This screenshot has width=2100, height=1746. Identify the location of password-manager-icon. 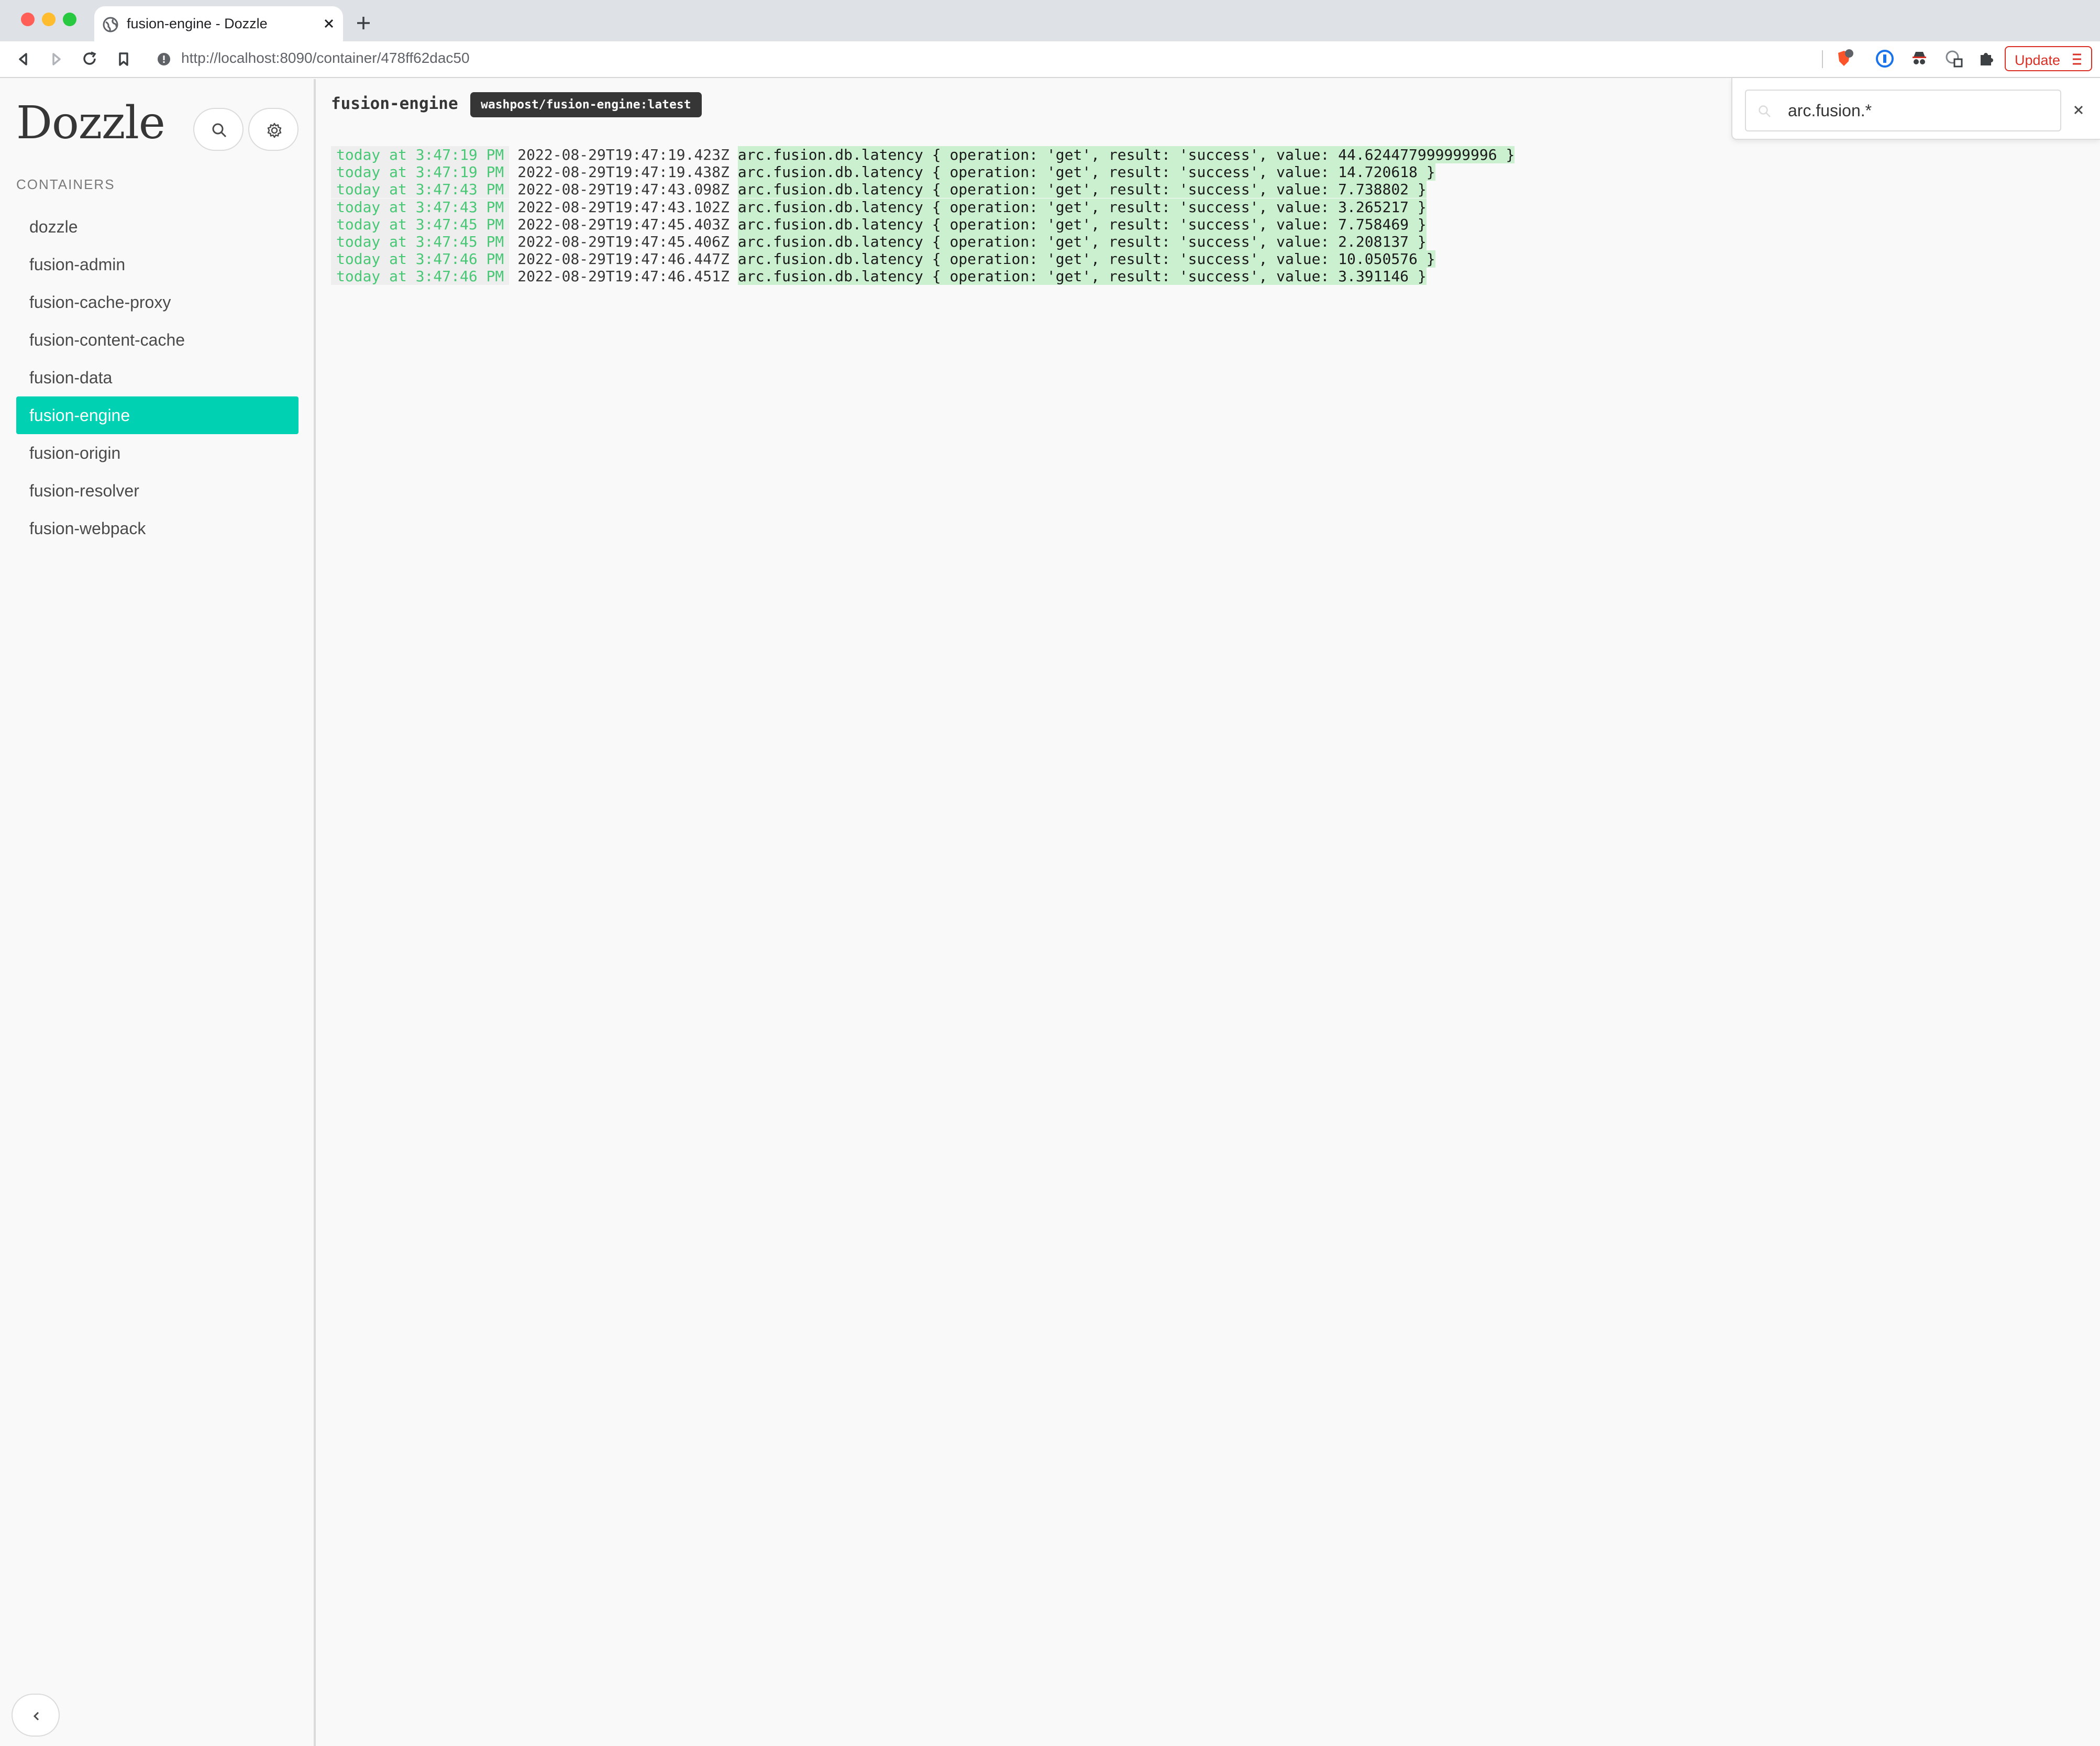
(1885, 59).